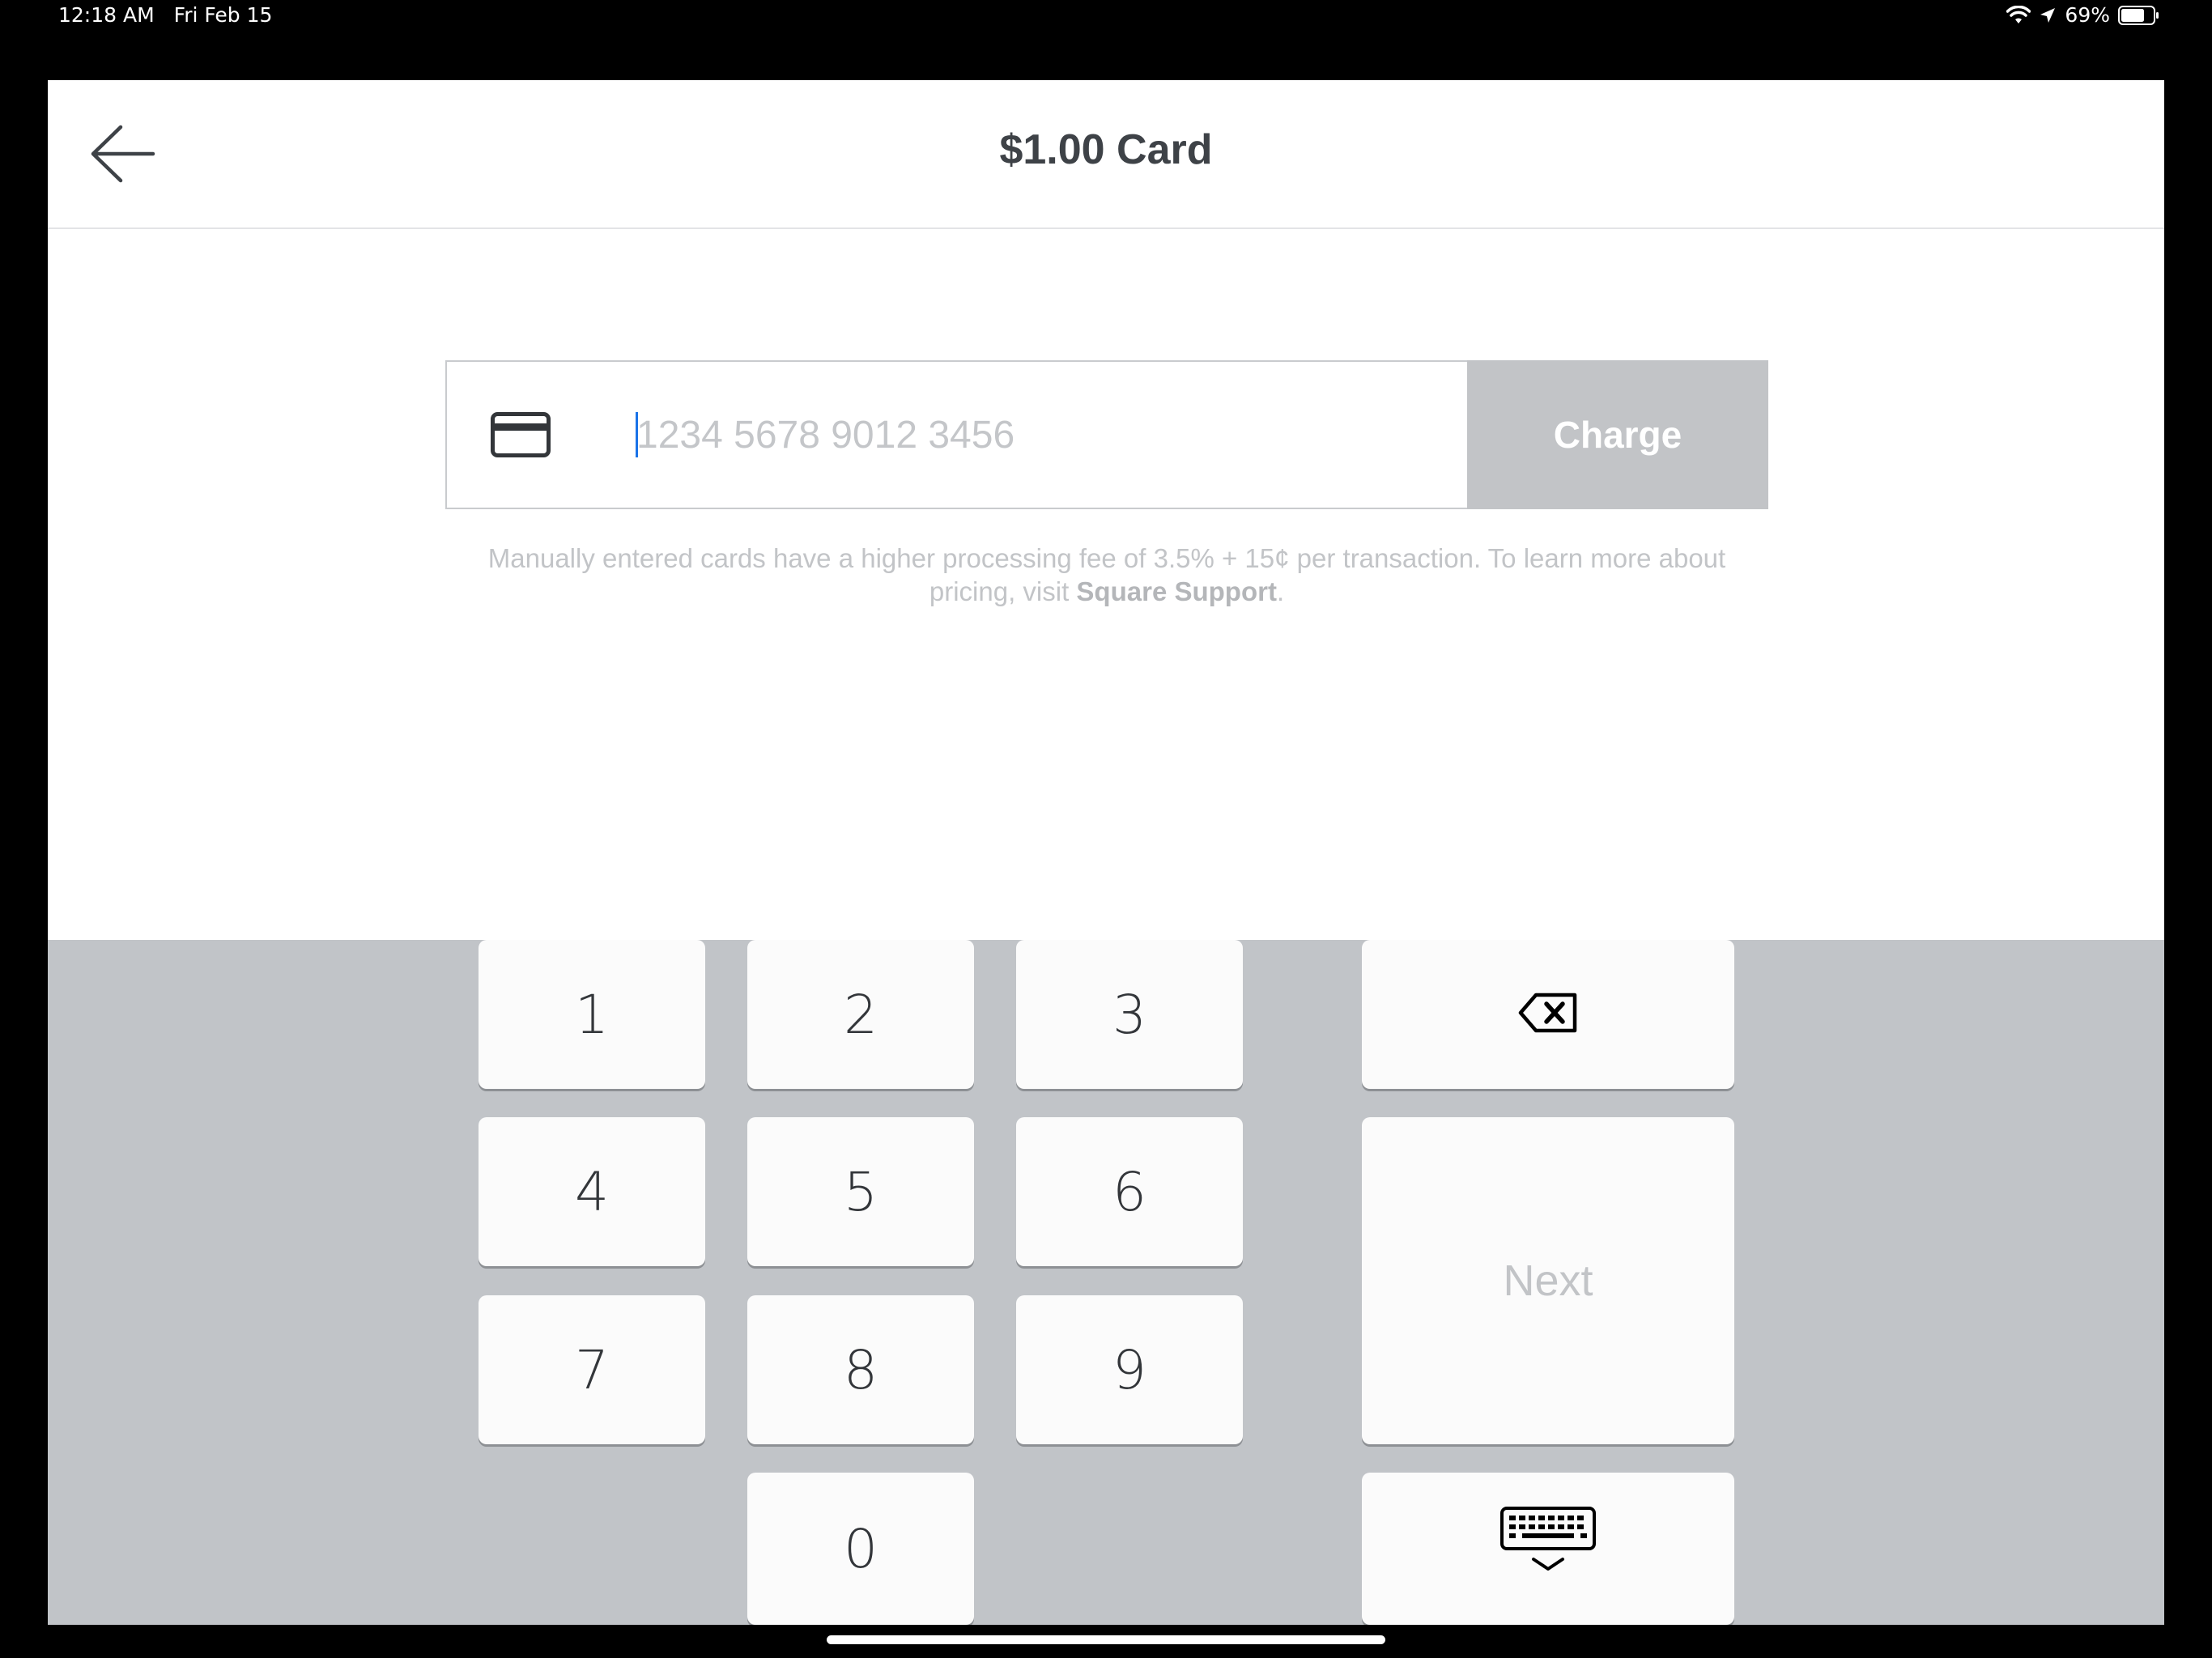 The image size is (2212, 1658). Describe the element at coordinates (521, 434) in the screenshot. I see `credit-card-icon` at that location.